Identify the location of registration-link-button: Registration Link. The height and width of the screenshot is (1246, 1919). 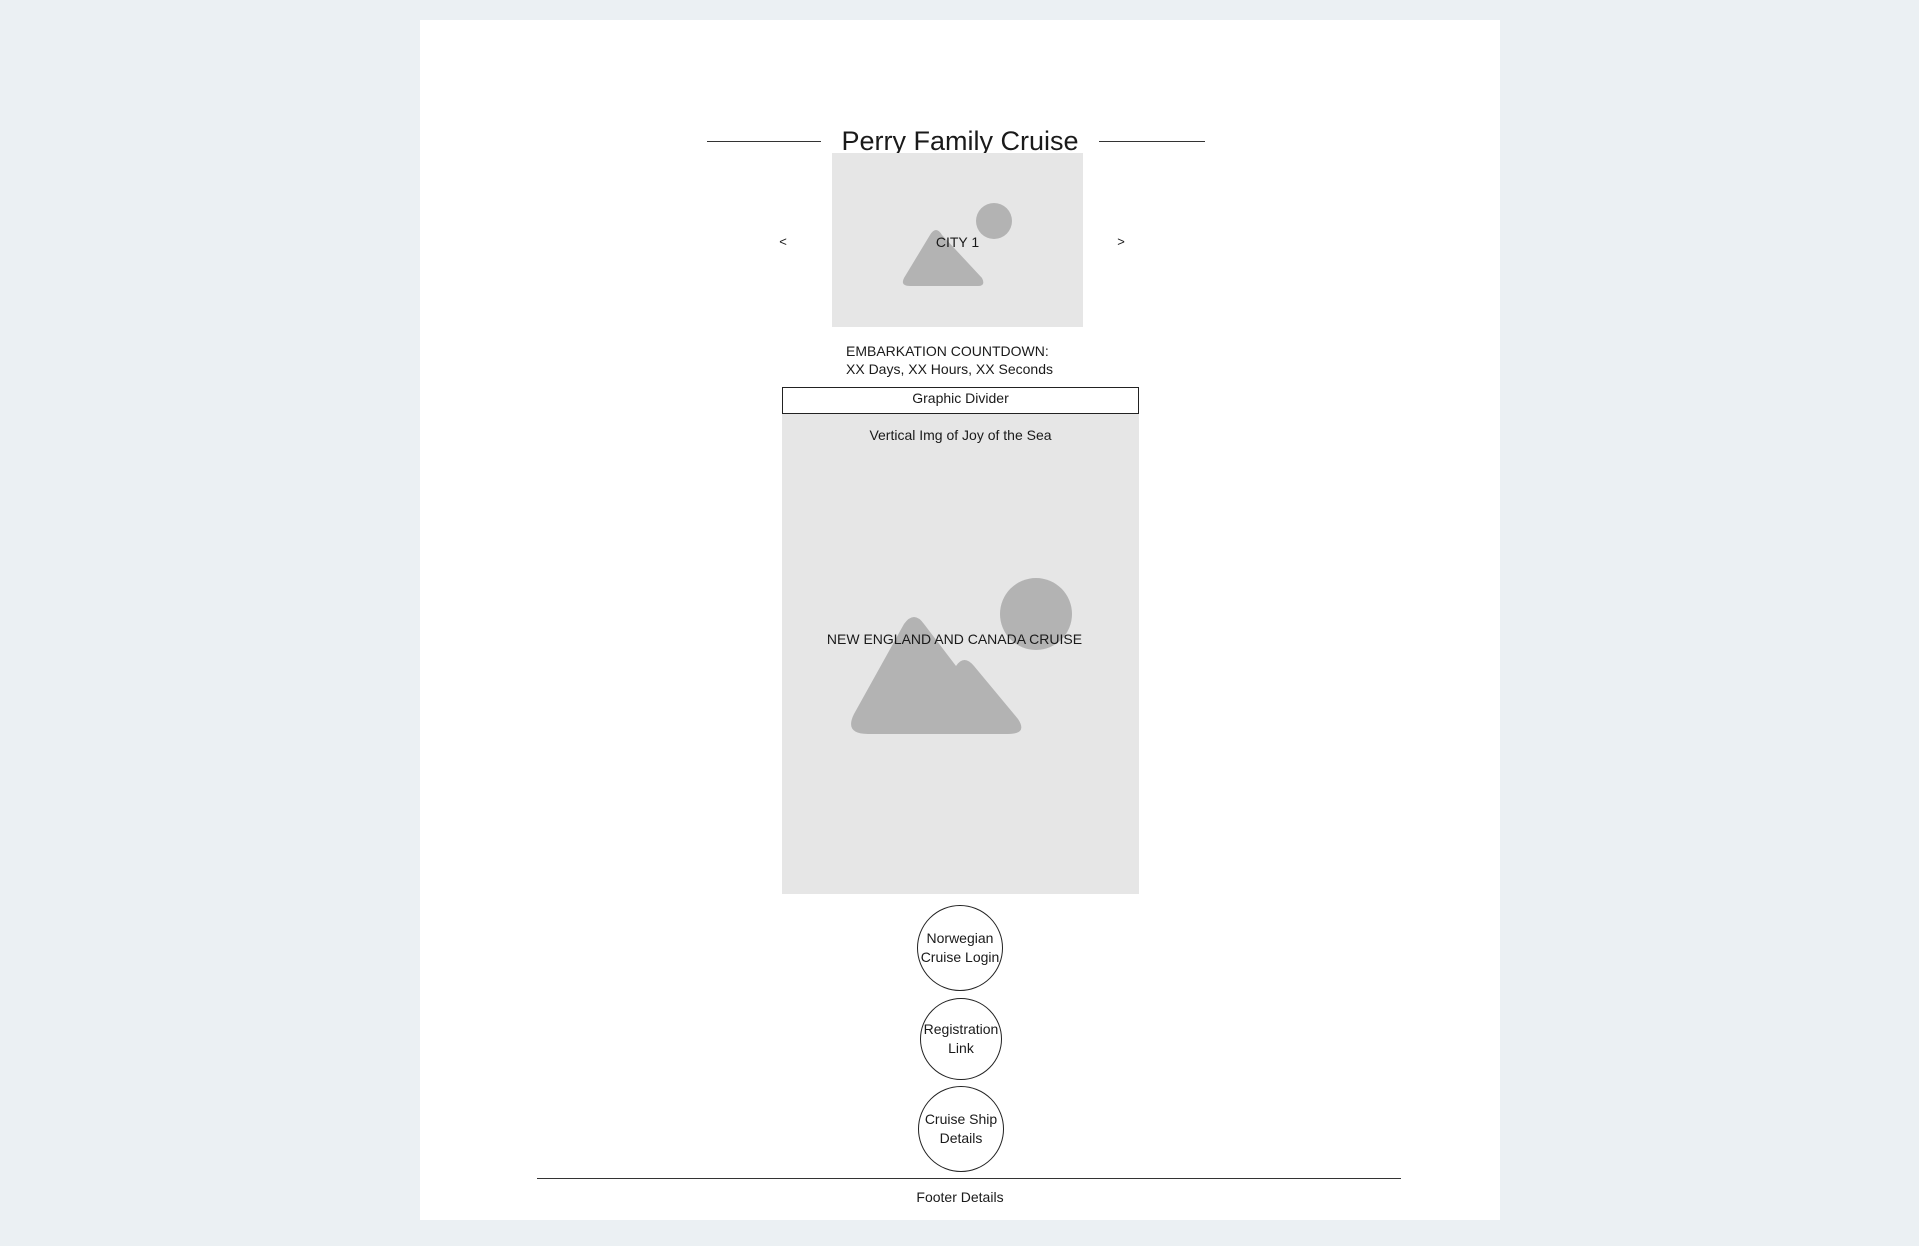
(961, 1039).